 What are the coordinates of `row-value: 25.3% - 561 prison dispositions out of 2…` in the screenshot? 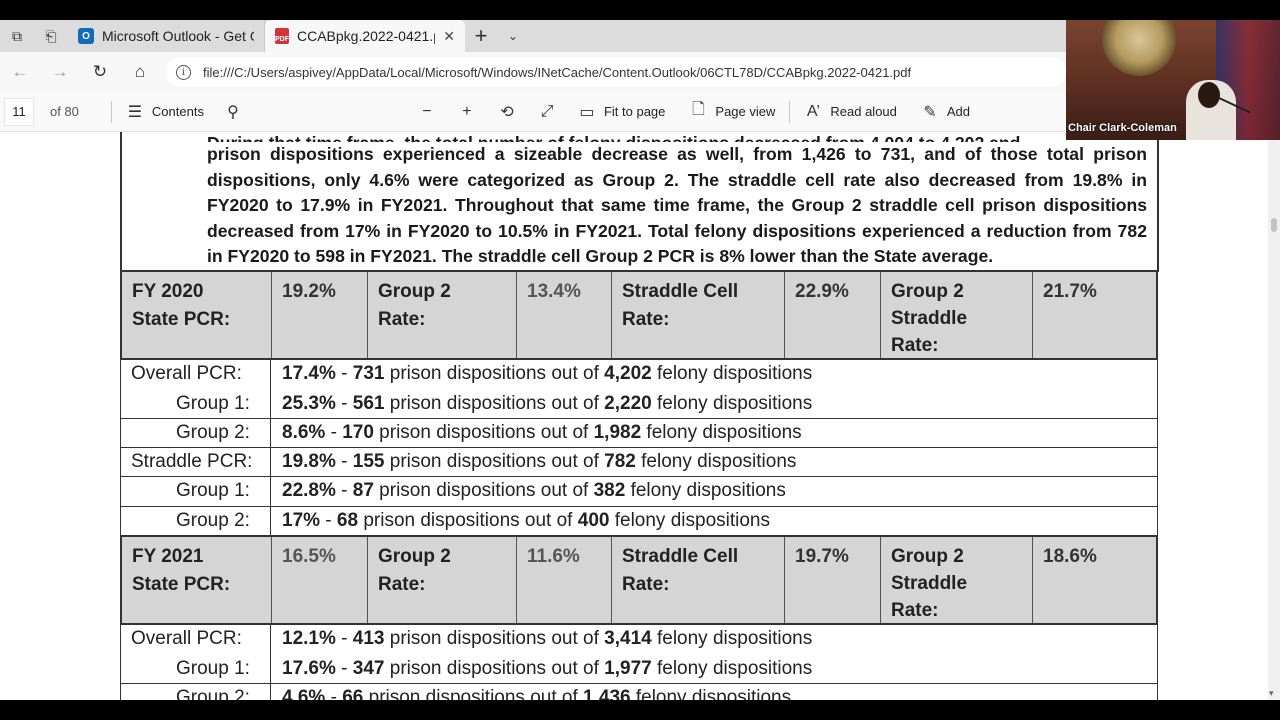 It's located at (541, 404).